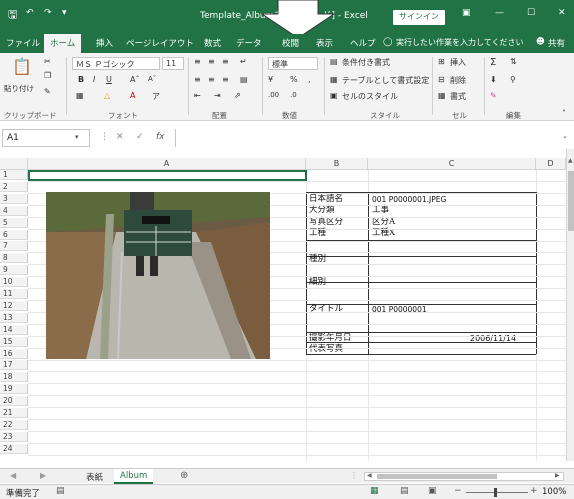 The image size is (574, 499). Describe the element at coordinates (493, 62) in the screenshot. I see `autosum-icon: Σ` at that location.